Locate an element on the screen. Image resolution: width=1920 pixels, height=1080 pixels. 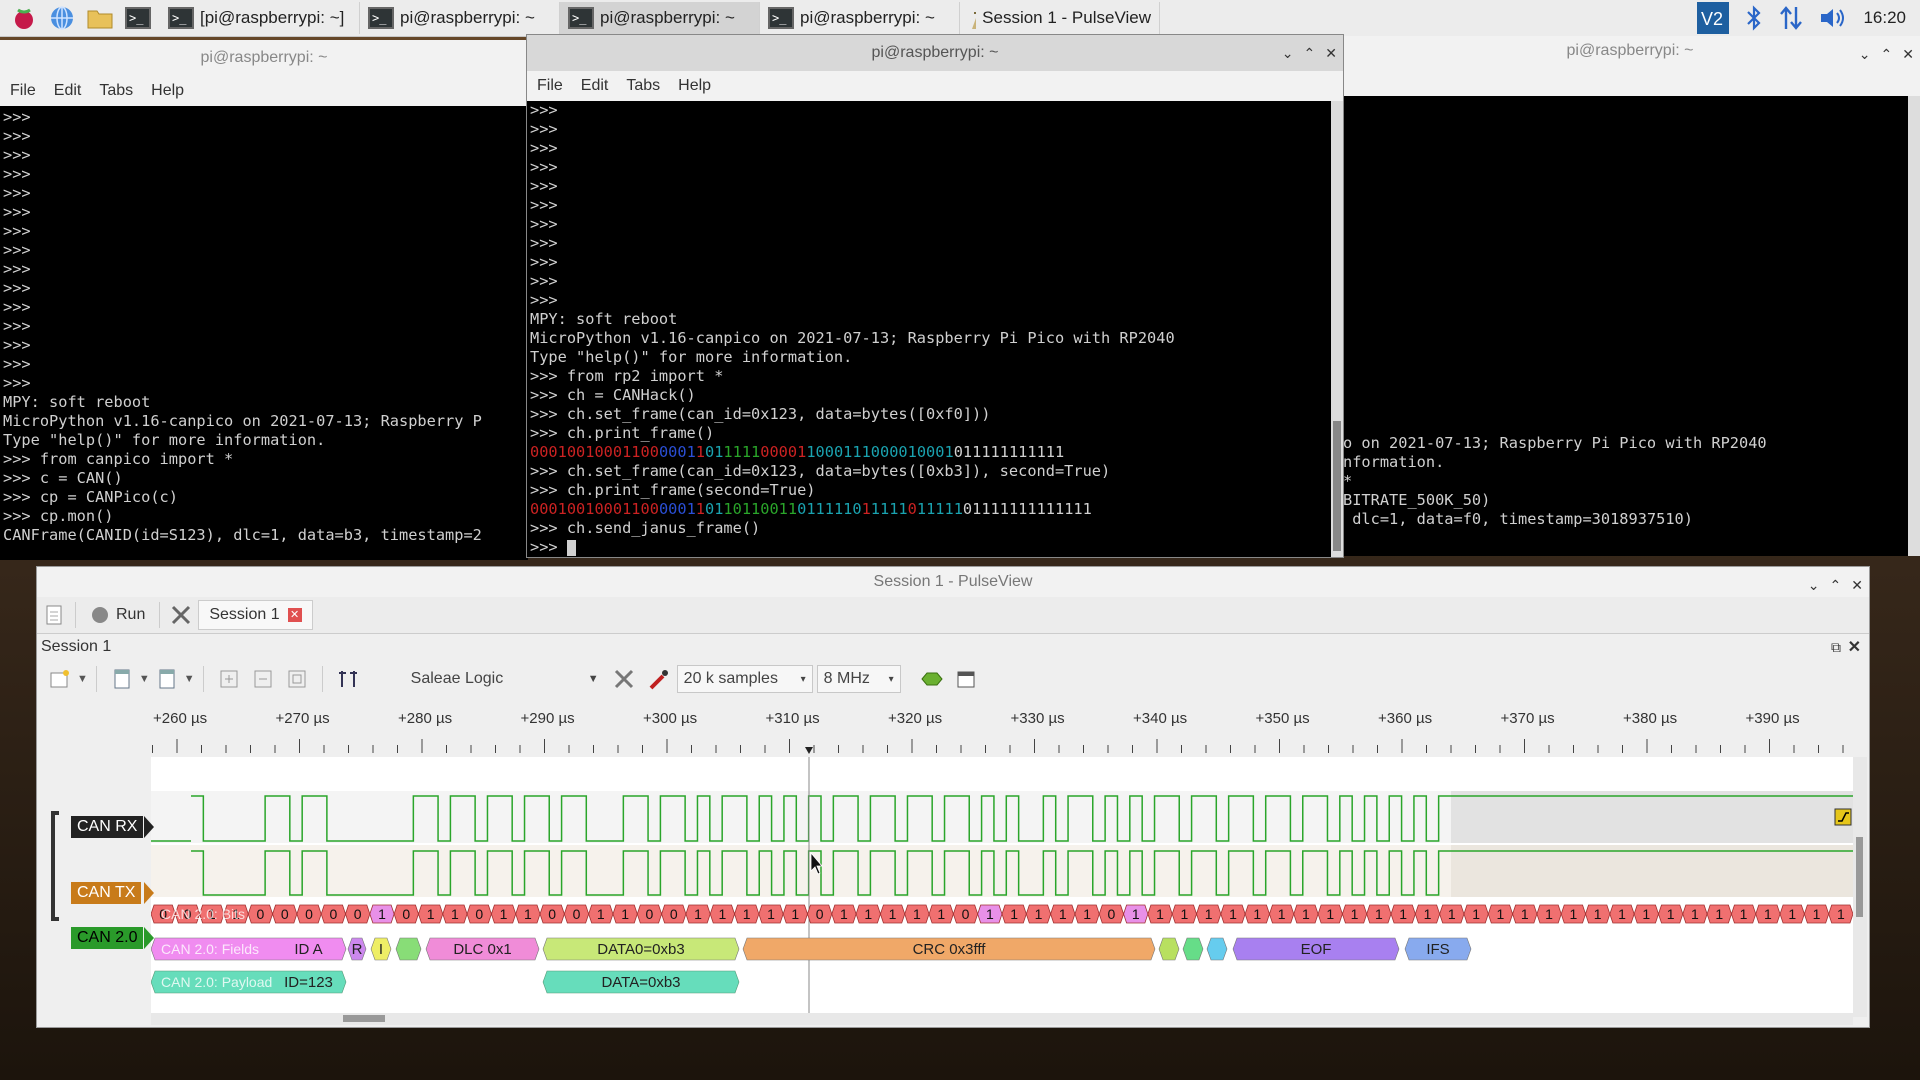
probe-config-icon is located at coordinates (658, 679).